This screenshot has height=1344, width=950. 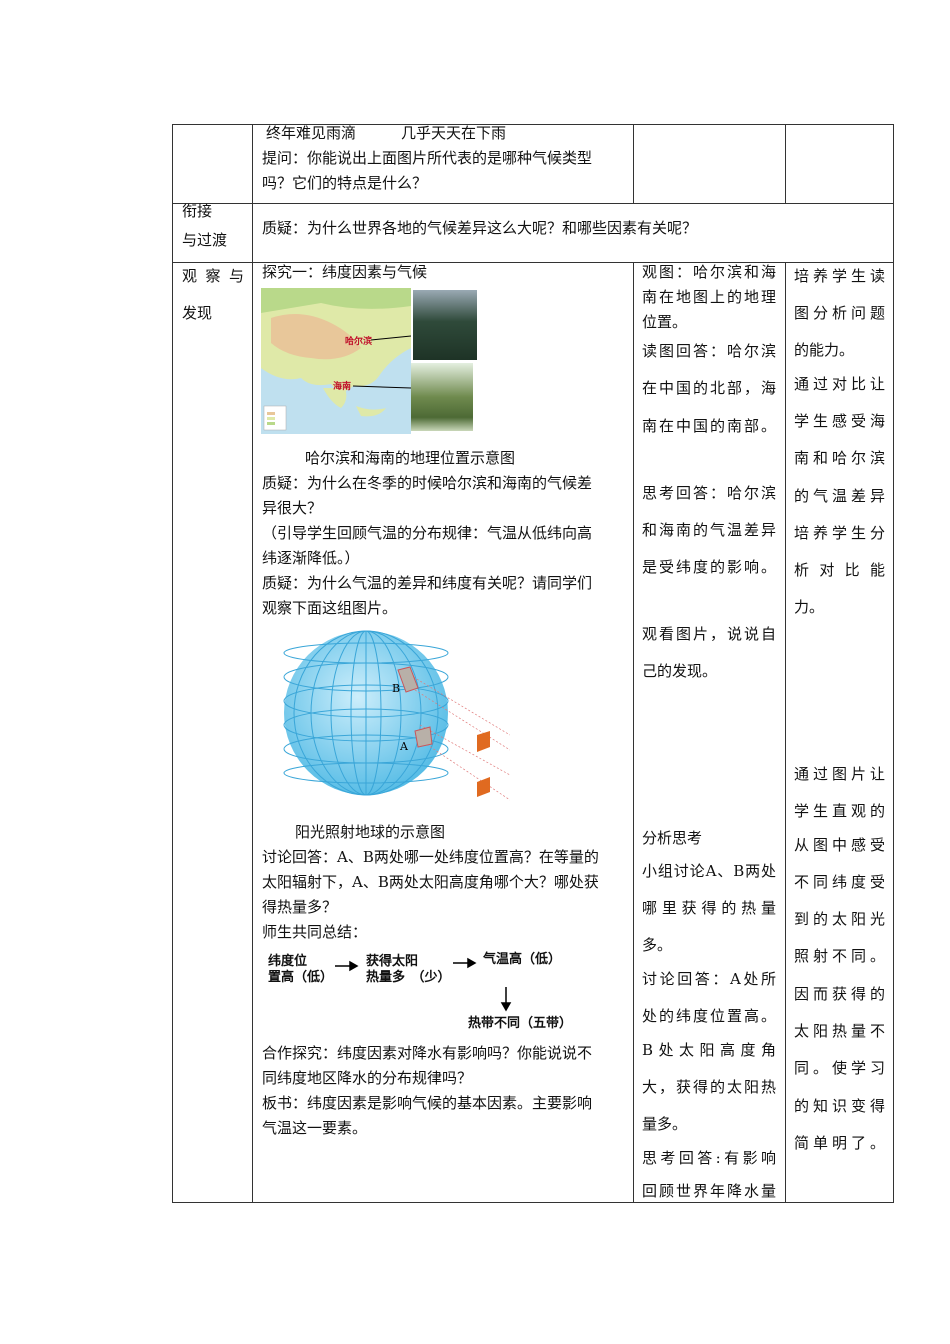 I want to click on design-intent-line: 简单明了。, so click(x=839, y=1143).